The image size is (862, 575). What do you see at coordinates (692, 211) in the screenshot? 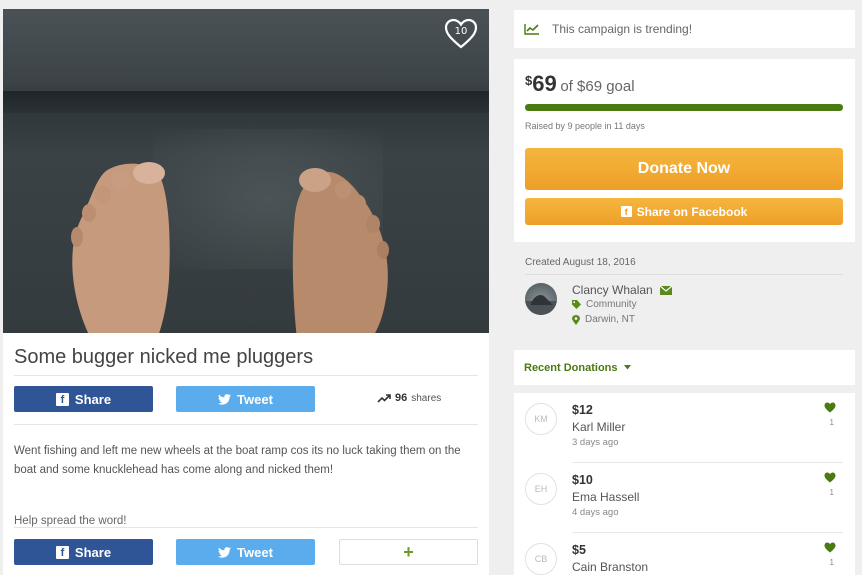
I see `share-facebook-label: Share on Facebook` at bounding box center [692, 211].